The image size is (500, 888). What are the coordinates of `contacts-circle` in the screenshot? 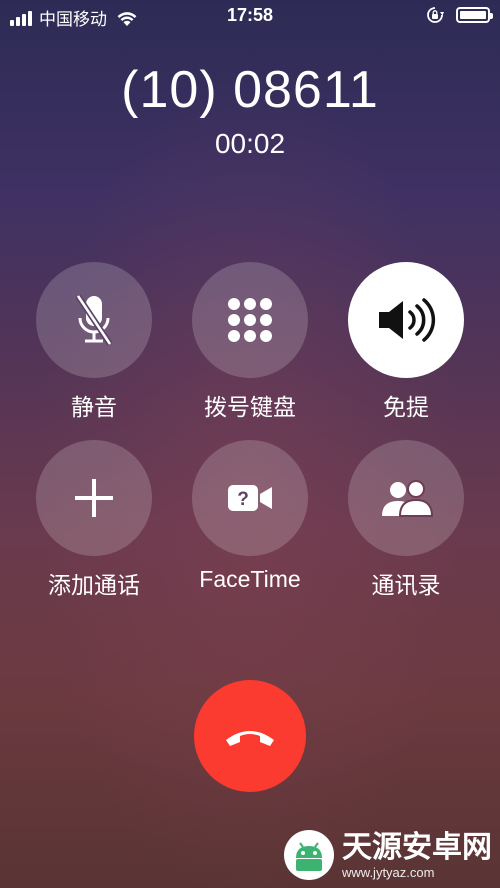 It's located at (406, 498).